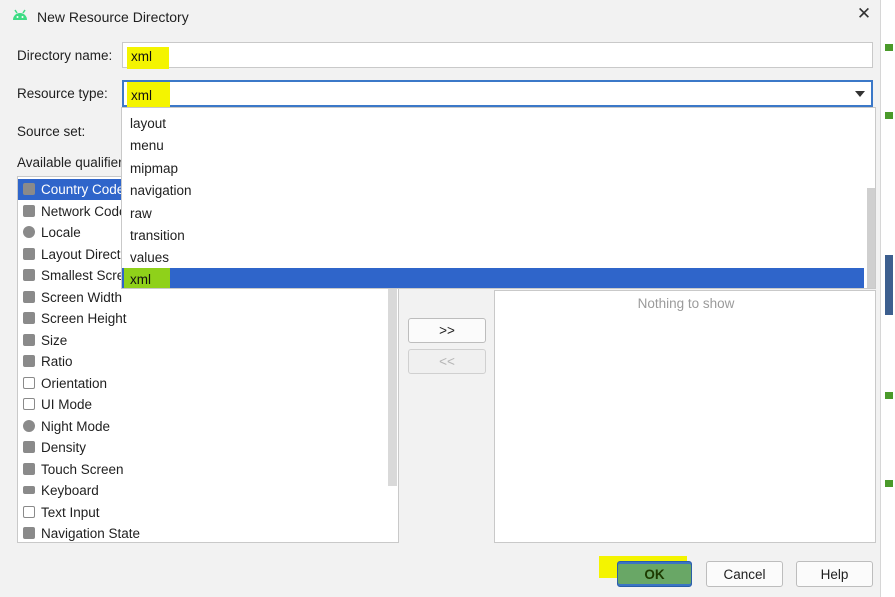  I want to click on list-item-ratio: Ratio, so click(203, 361).